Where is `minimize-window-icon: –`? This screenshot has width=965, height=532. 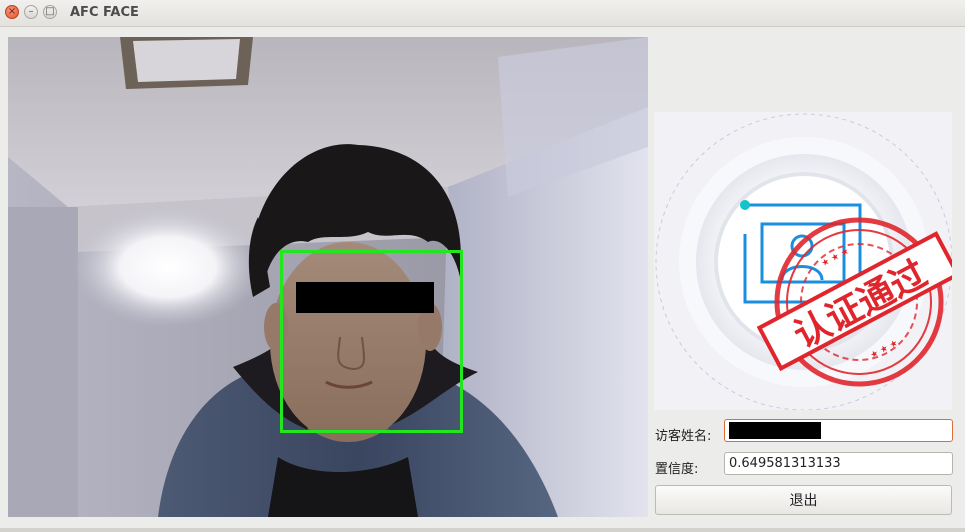 minimize-window-icon: – is located at coordinates (31, 12).